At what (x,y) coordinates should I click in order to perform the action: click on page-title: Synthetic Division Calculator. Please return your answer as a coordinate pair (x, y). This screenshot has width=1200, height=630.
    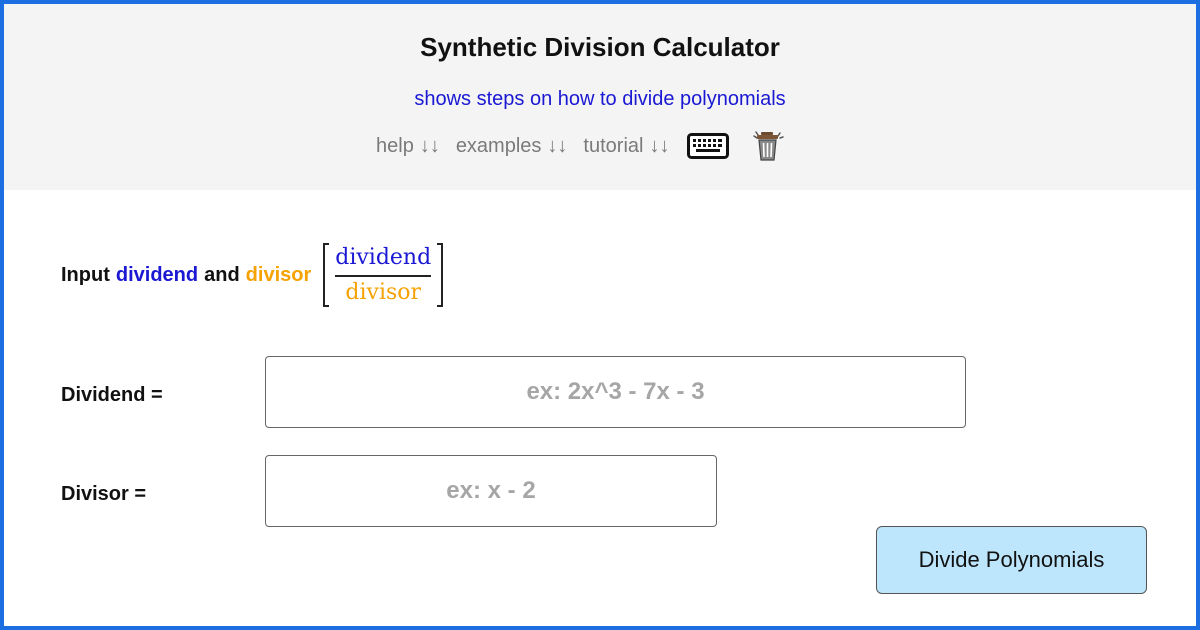
    Looking at the image, I should click on (600, 47).